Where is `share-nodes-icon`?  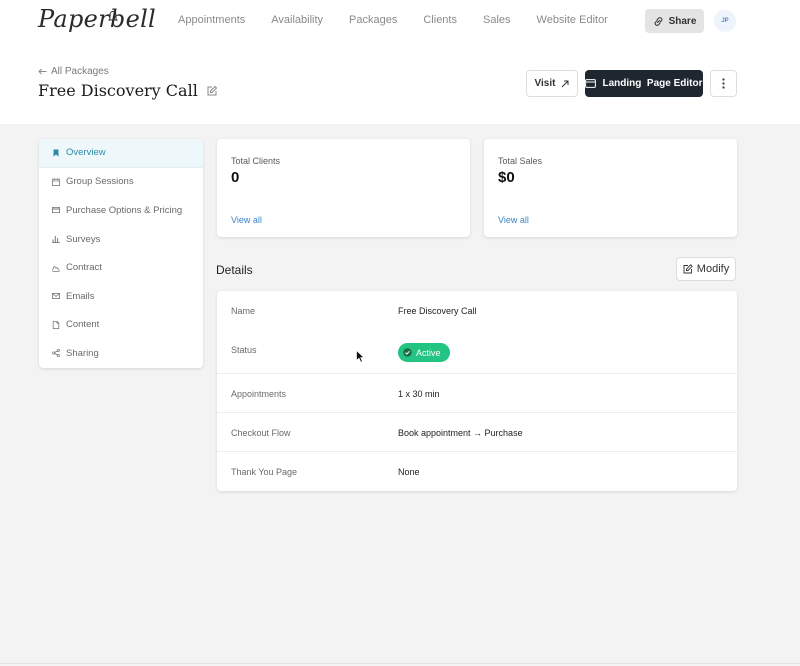
share-nodes-icon is located at coordinates (56, 353).